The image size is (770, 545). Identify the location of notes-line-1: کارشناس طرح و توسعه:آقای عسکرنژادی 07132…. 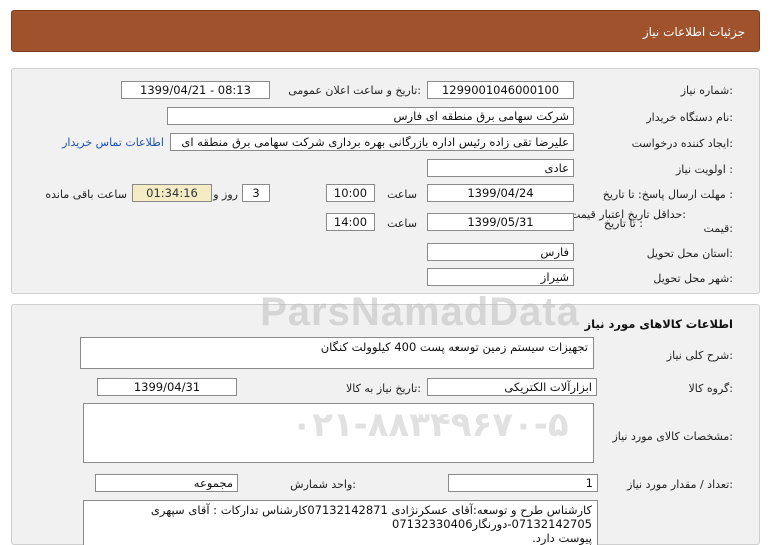
(371, 510).